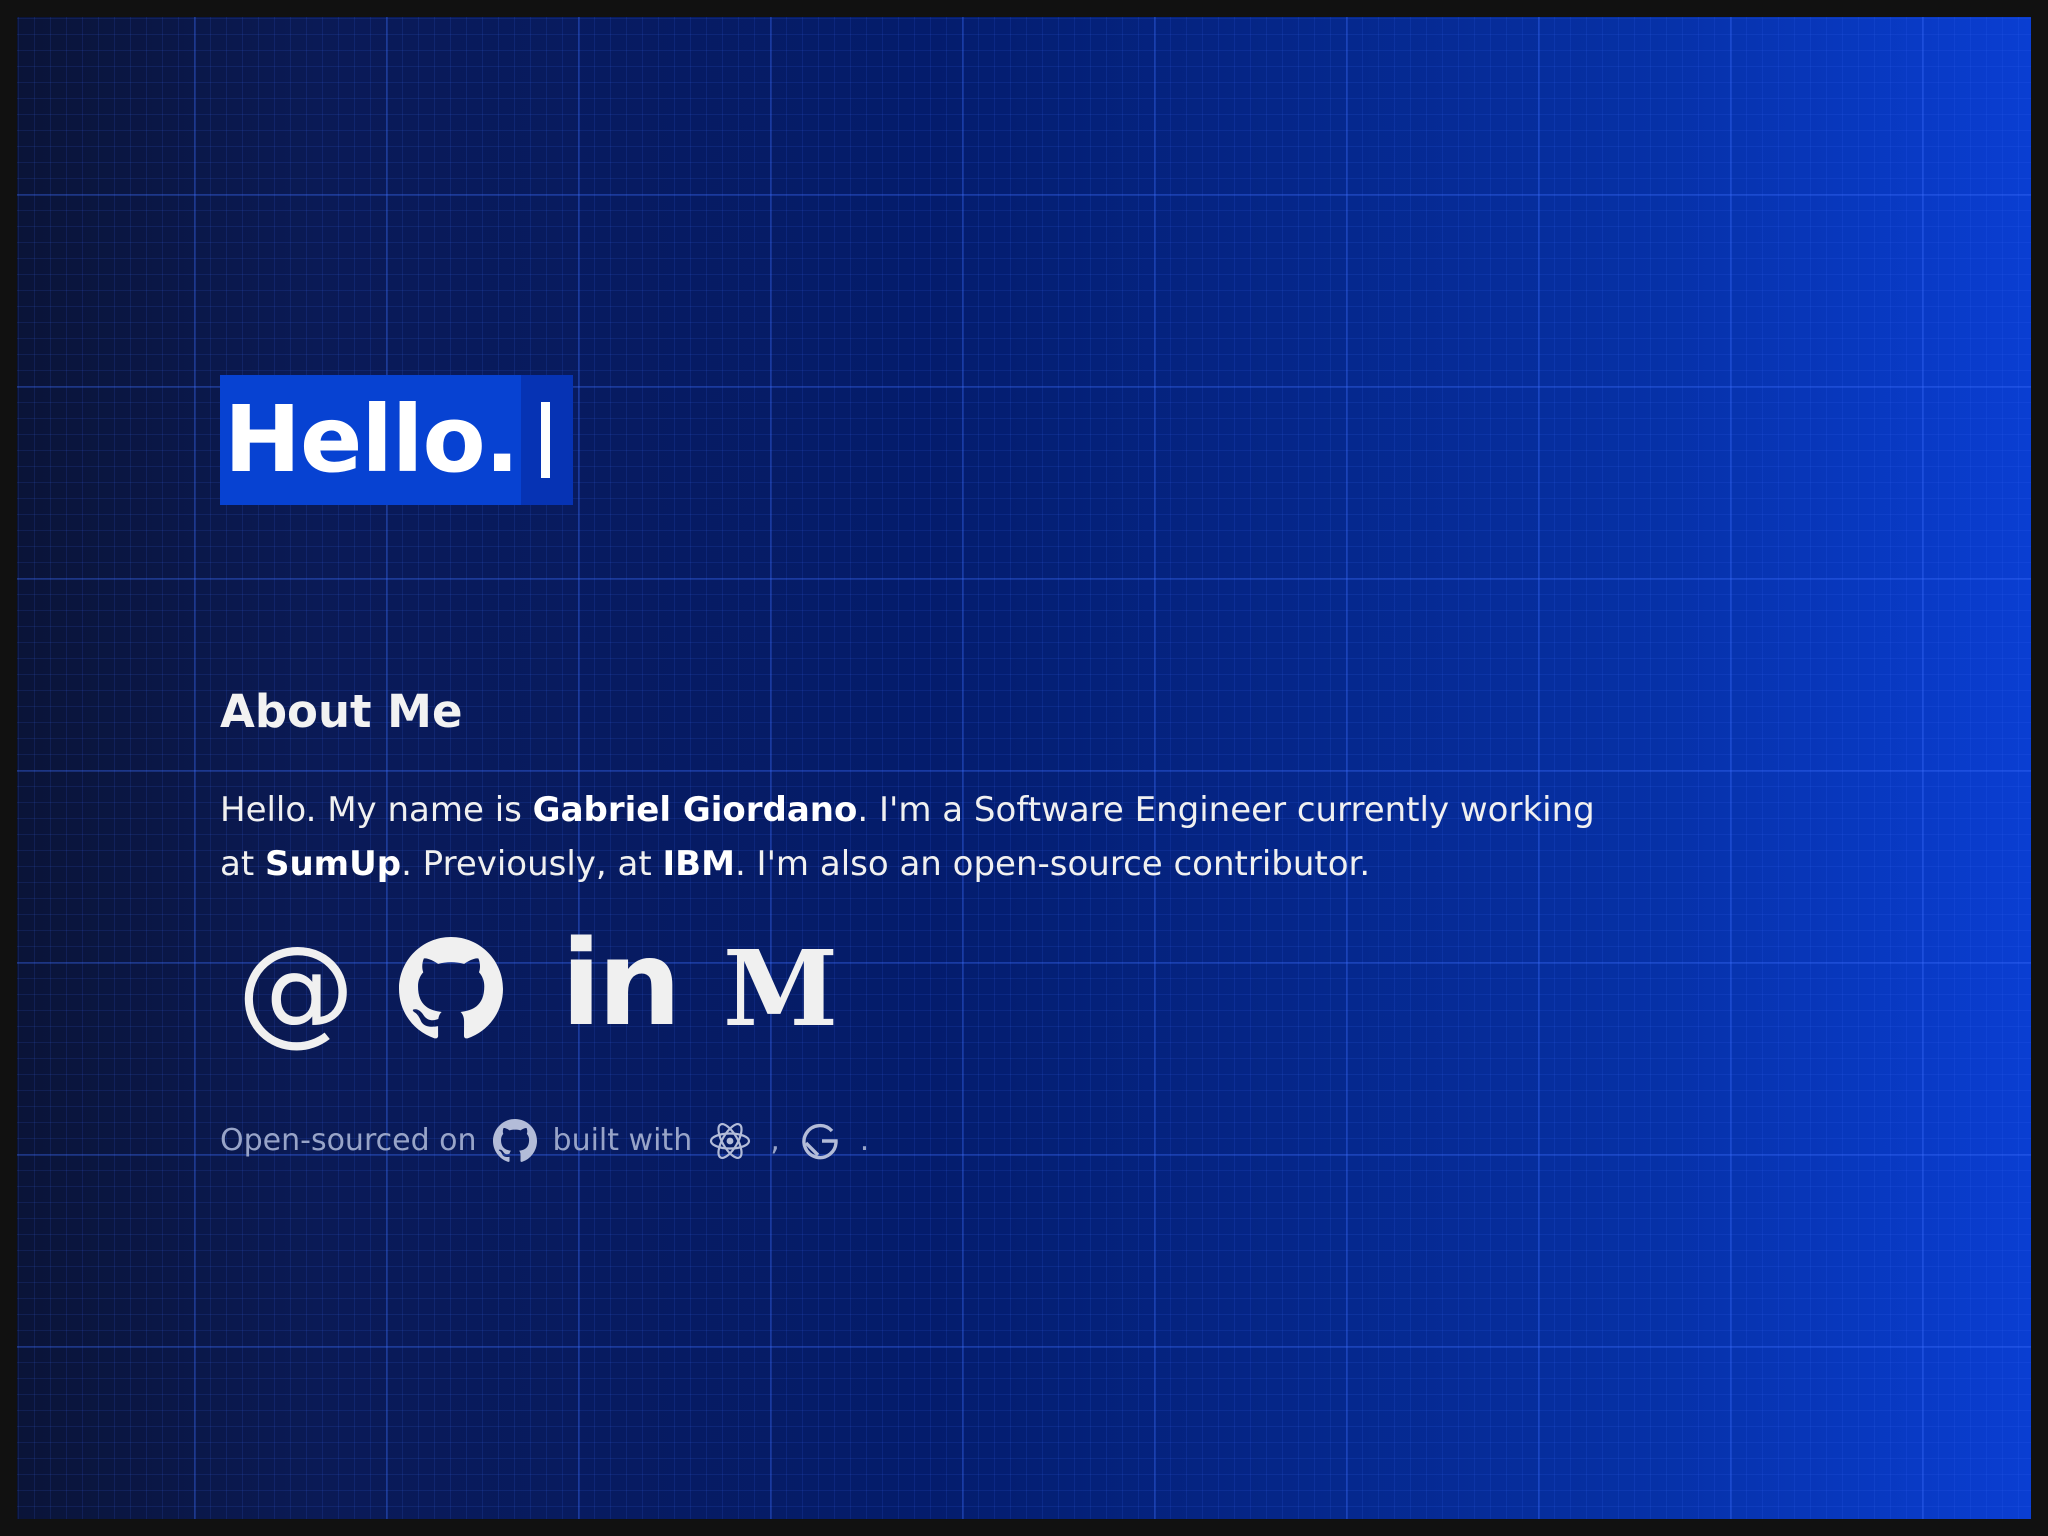 This screenshot has height=1536, width=2048. I want to click on github-link, so click(451, 989).